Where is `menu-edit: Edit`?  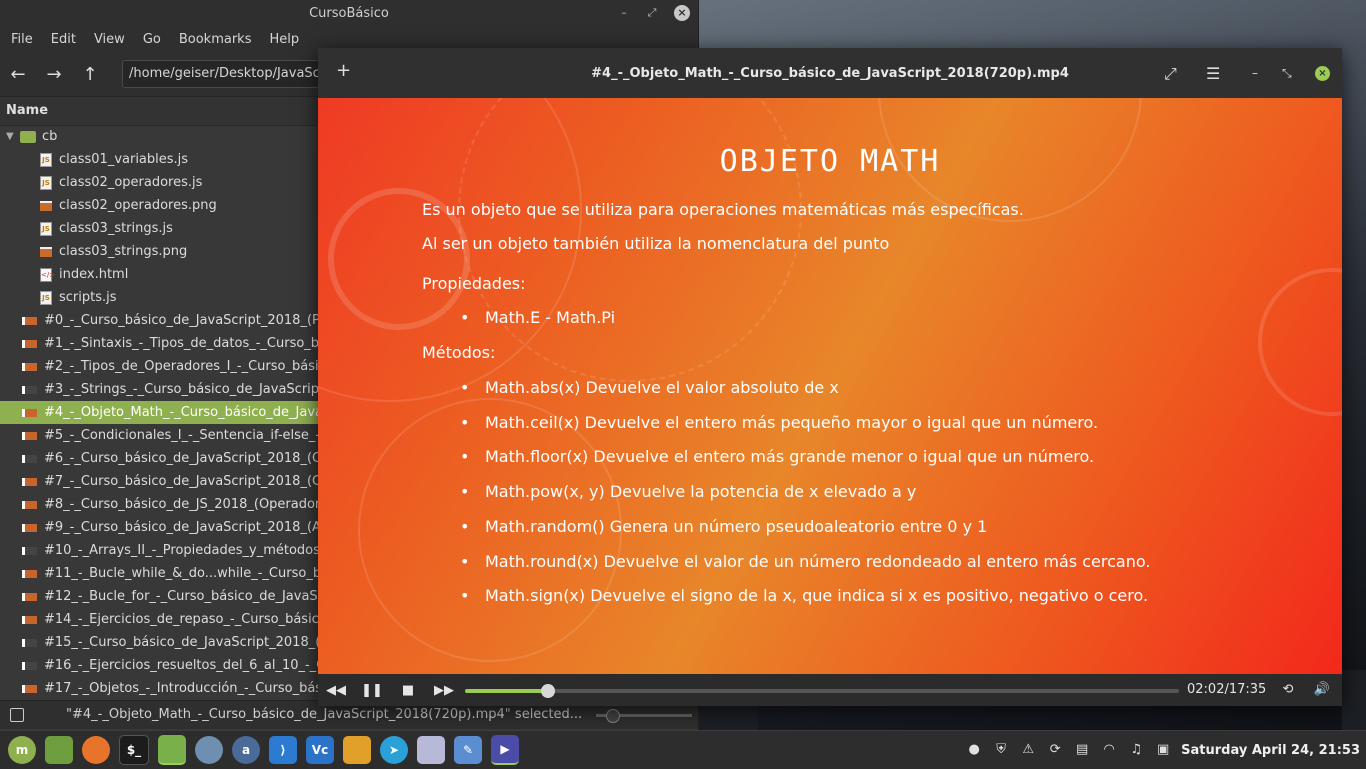 menu-edit: Edit is located at coordinates (63, 39).